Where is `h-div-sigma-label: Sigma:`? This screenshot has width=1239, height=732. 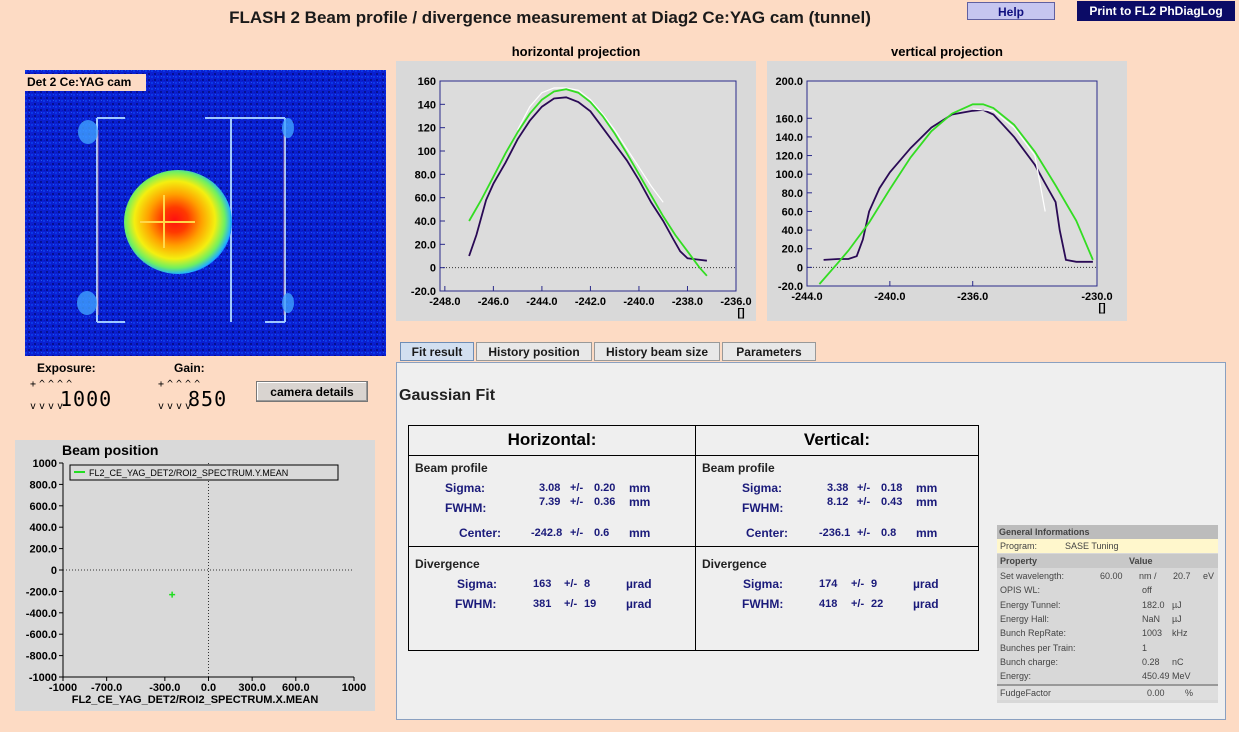
h-div-sigma-label: Sigma: is located at coordinates (477, 584).